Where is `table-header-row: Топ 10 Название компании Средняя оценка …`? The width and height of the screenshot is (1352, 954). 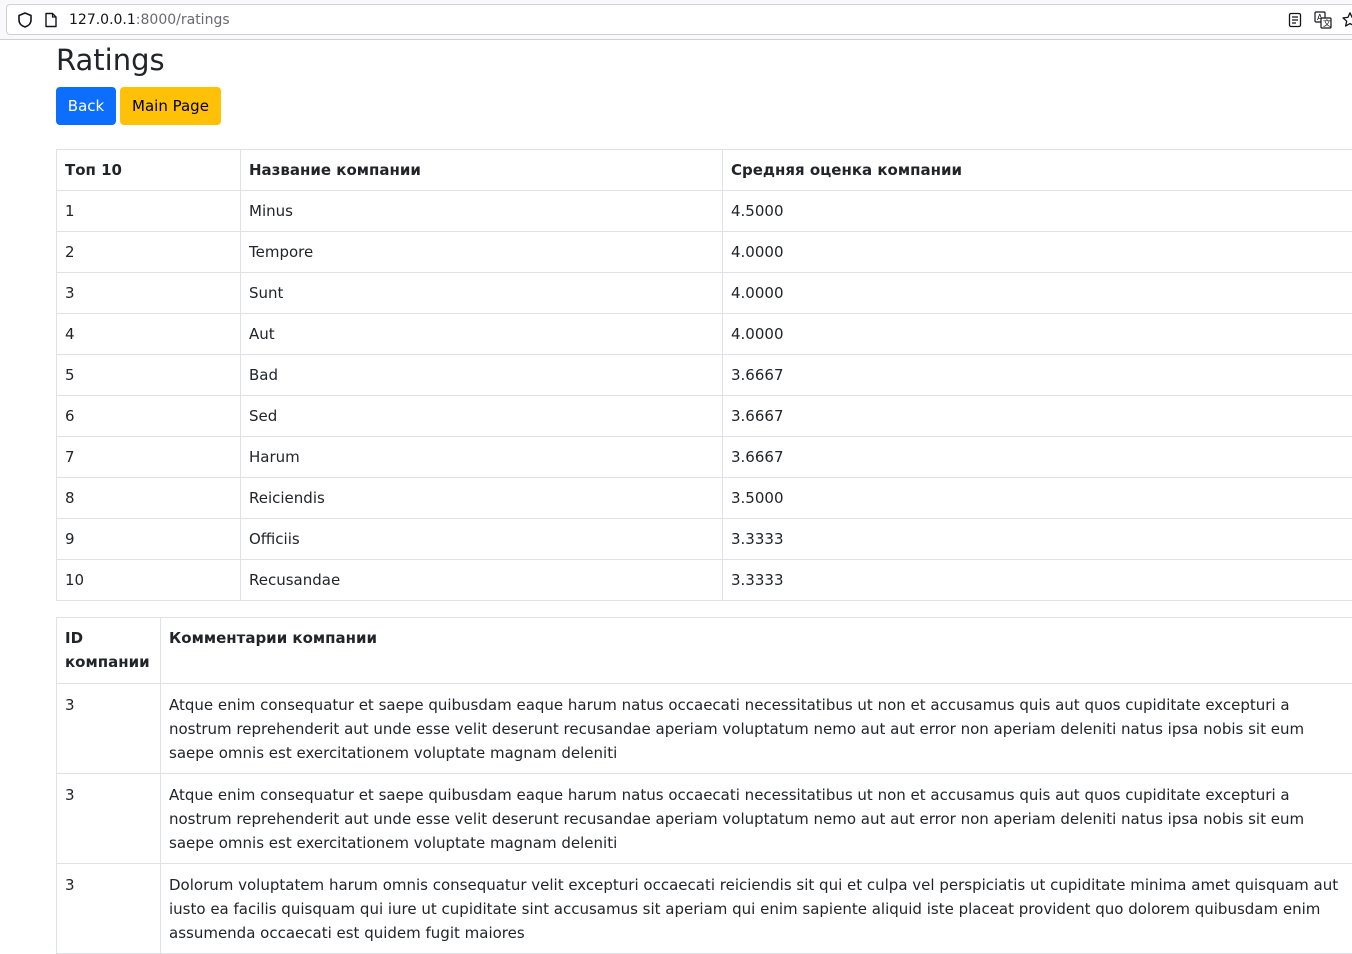 table-header-row: Топ 10 Название компании Средняя оценка … is located at coordinates (704, 170).